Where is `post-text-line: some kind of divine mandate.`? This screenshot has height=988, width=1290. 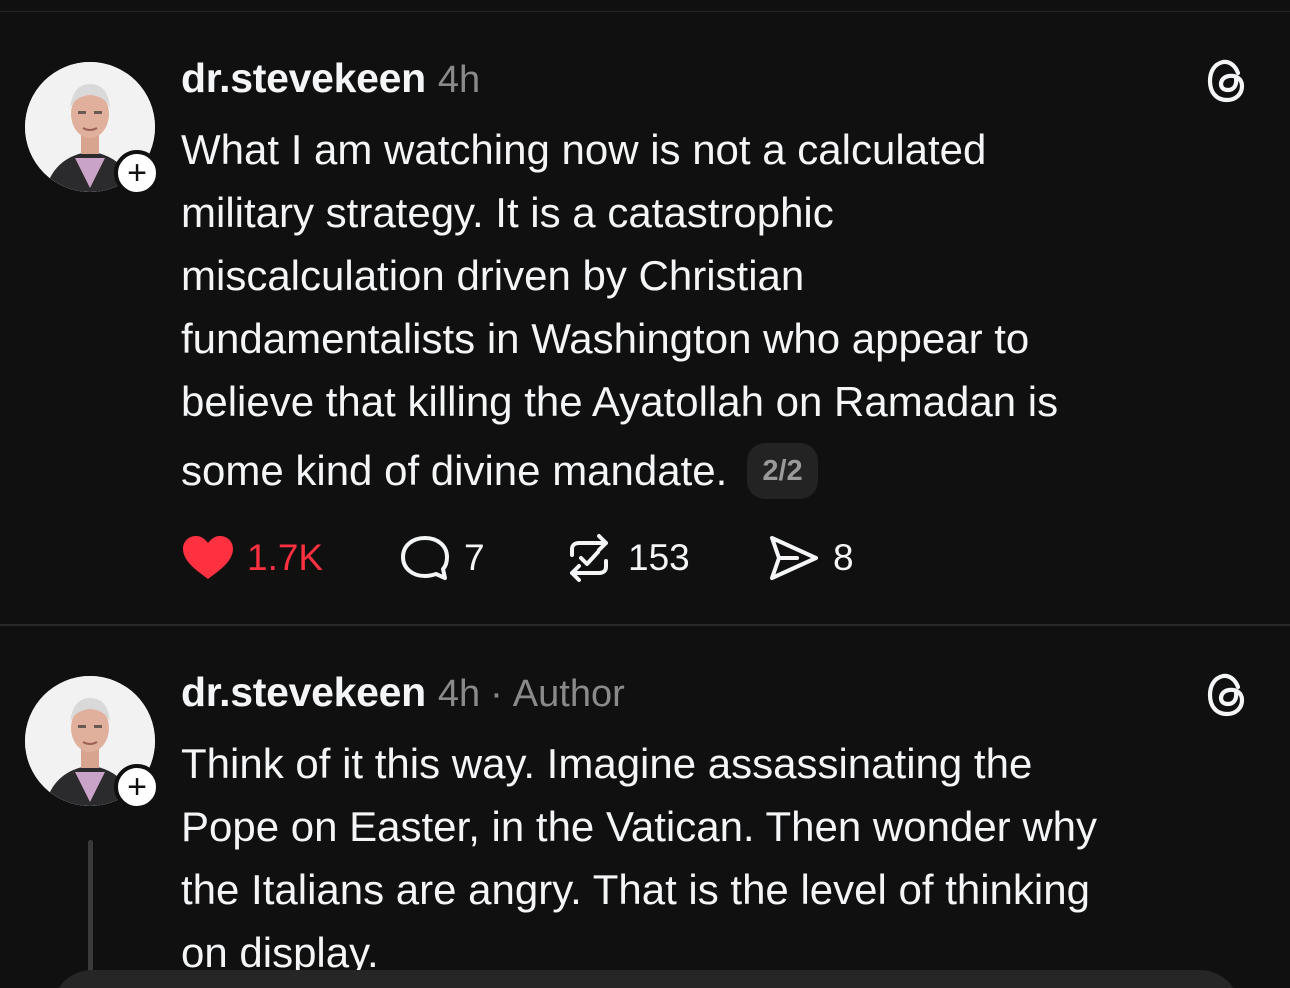
post-text-line: some kind of divine mandate. is located at coordinates (454, 470).